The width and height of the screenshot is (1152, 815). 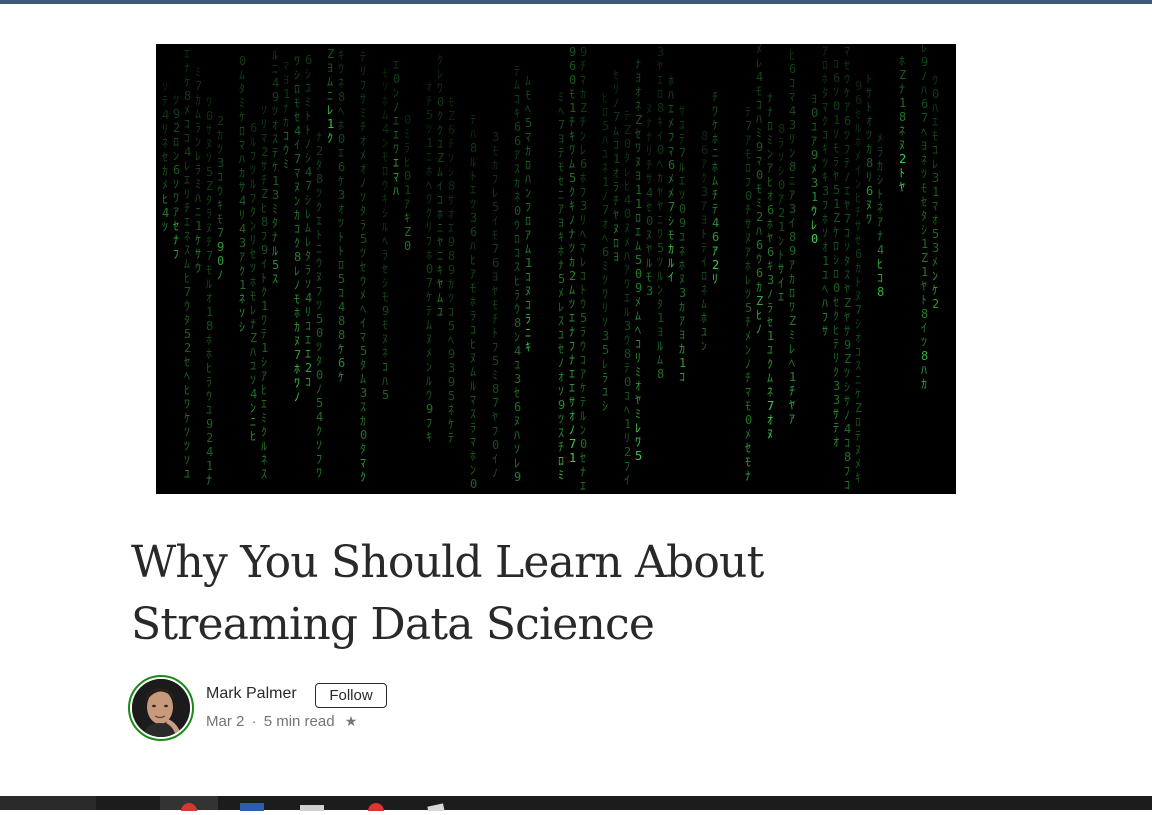 What do you see at coordinates (264, 278) in the screenshot?
I see `svg-text: ﾄ` at bounding box center [264, 278].